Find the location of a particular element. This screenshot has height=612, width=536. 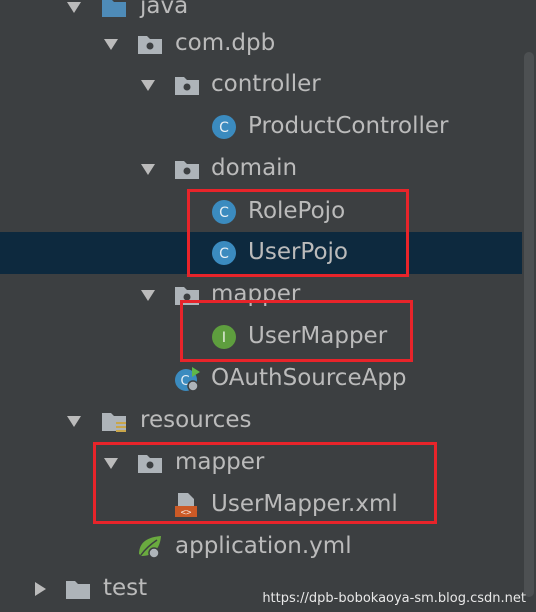

spring-config-icon is located at coordinates (150, 547).